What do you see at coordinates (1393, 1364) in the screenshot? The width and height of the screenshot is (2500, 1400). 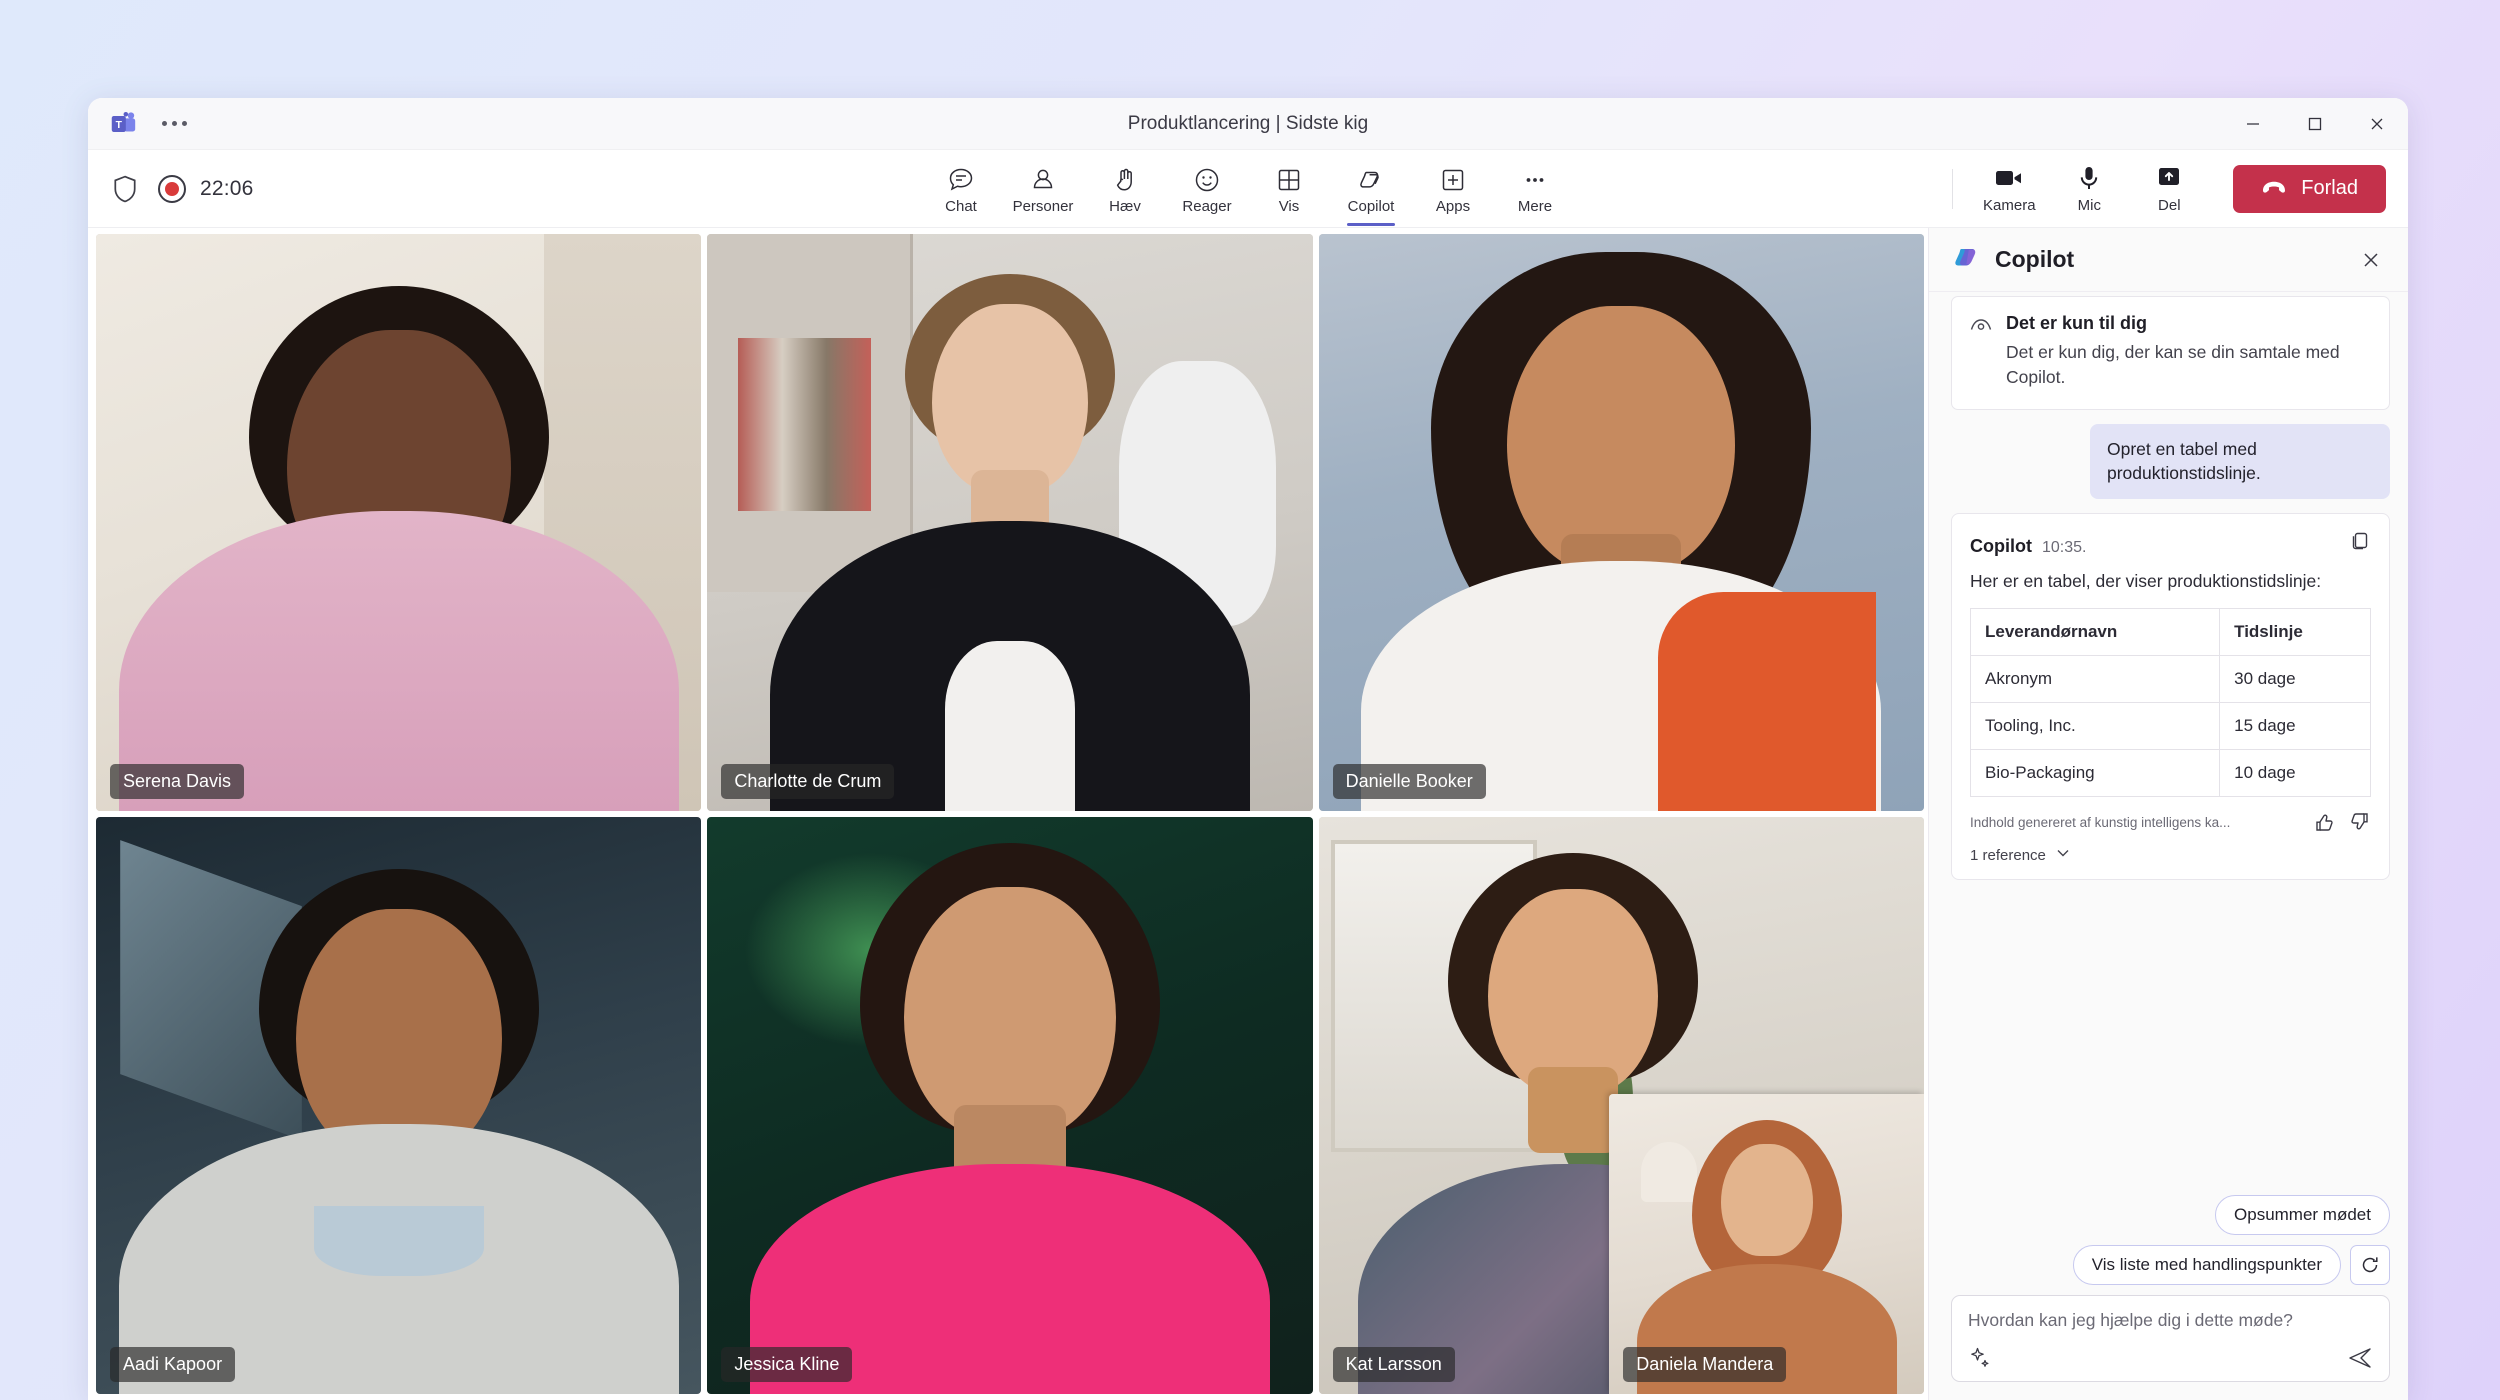 I see `participant-name-label: Kat Larsson` at bounding box center [1393, 1364].